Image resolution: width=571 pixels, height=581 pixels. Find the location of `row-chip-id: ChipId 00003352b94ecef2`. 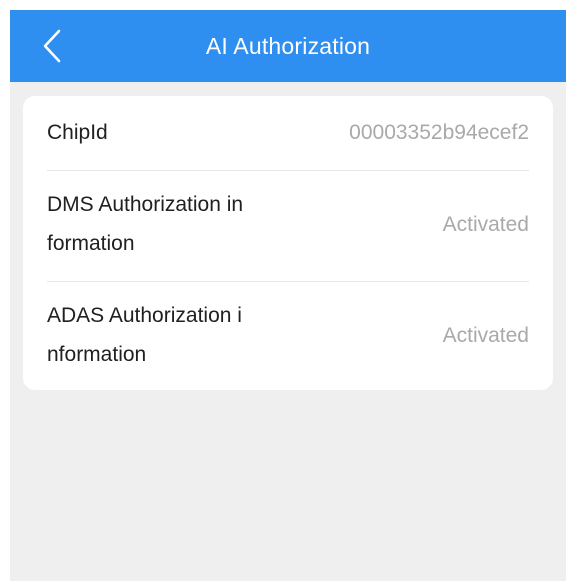

row-chip-id: ChipId 00003352b94ecef2 is located at coordinates (288, 133).